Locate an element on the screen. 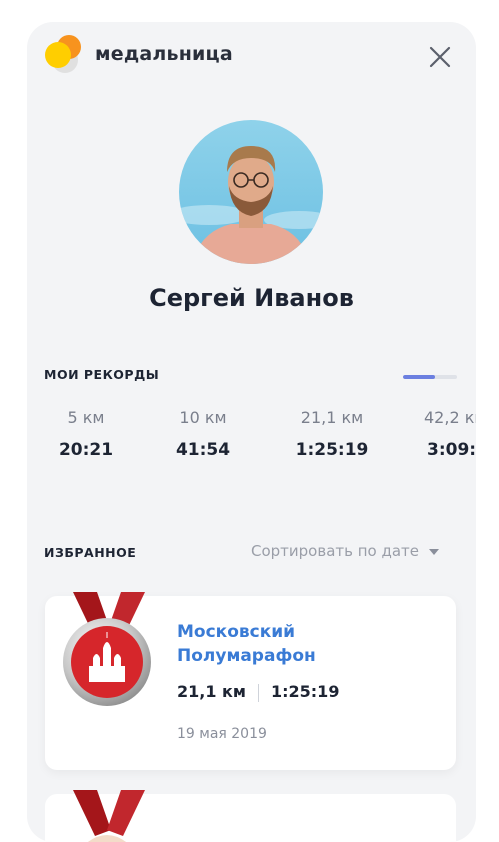  user-avatar is located at coordinates (251, 192).